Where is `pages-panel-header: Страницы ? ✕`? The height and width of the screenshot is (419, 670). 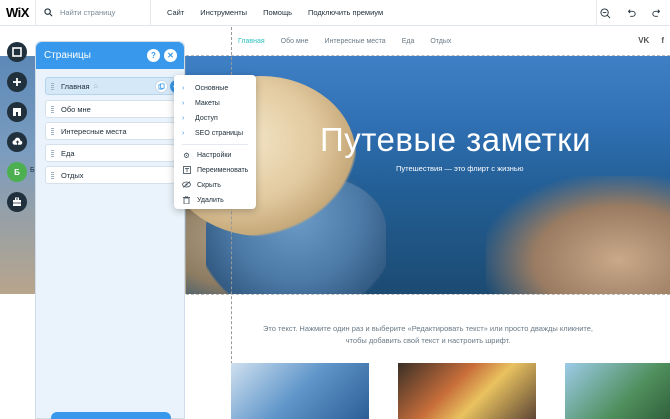 pages-panel-header: Страницы ? ✕ is located at coordinates (110, 55).